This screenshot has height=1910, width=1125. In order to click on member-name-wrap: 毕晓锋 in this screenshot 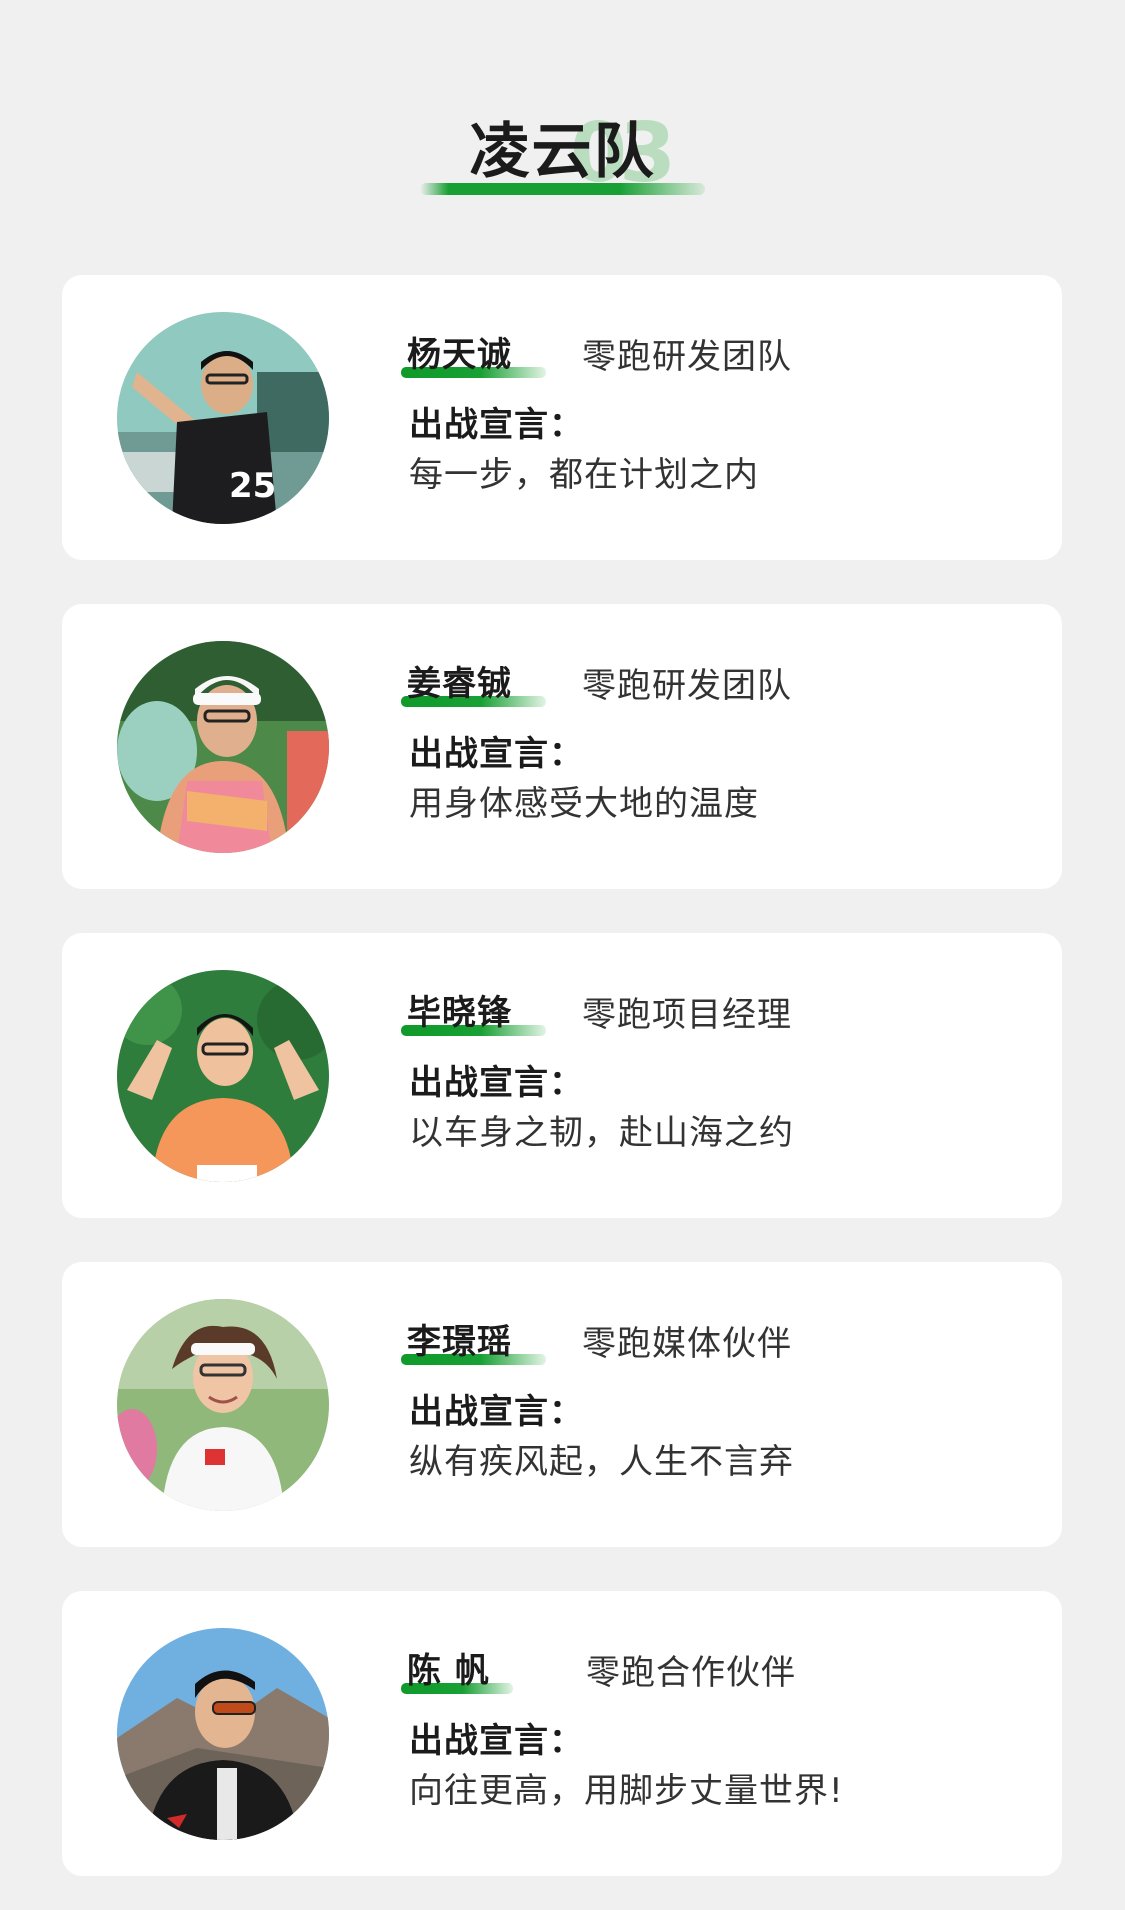, I will do `click(473, 1016)`.